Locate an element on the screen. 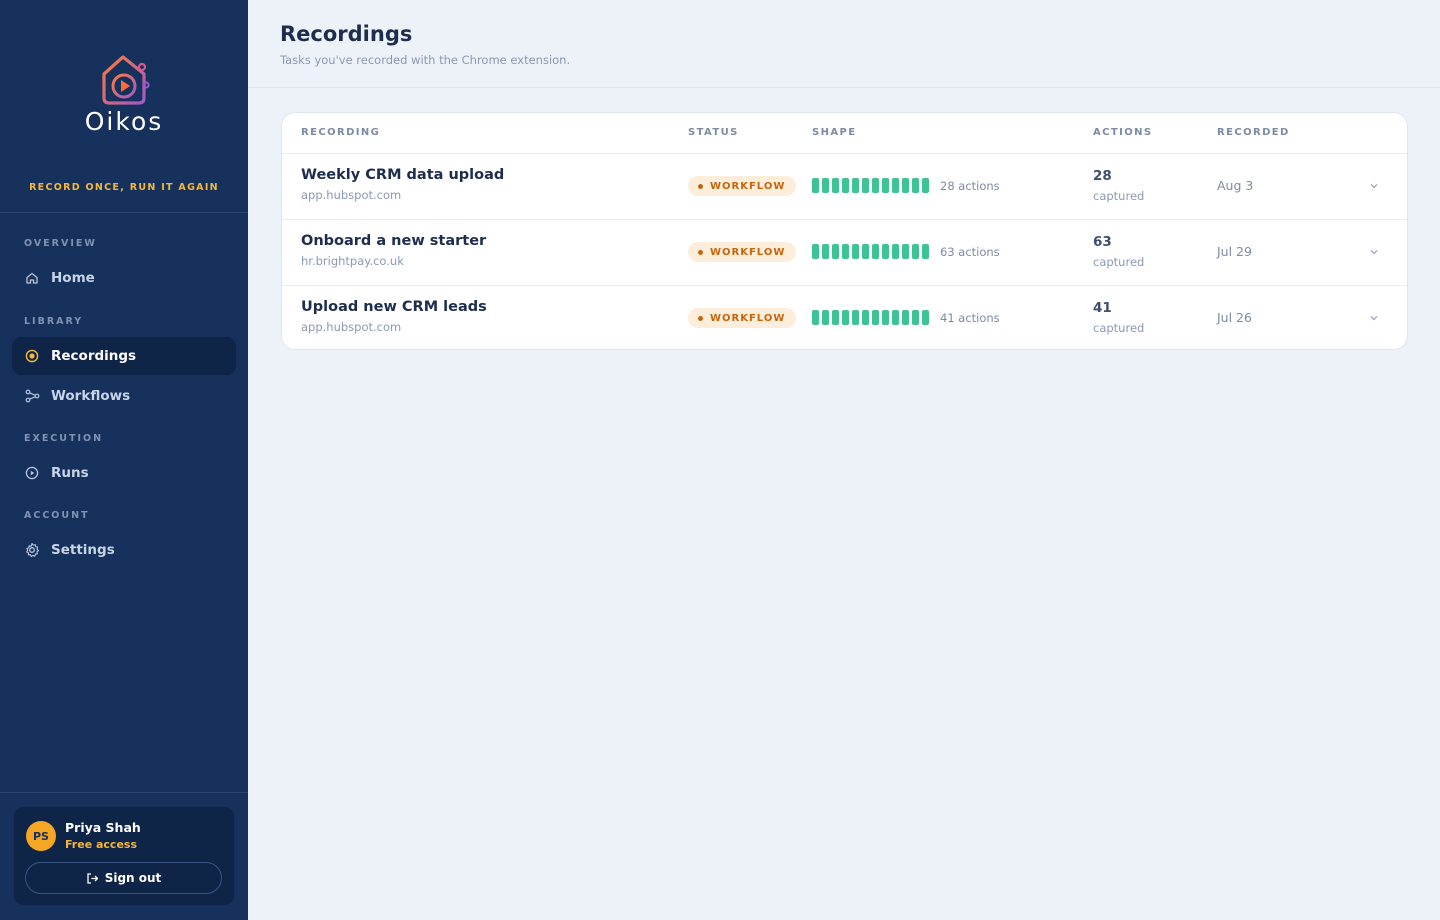 This screenshot has height=920, width=1440. sidebar-item-label: Recordings is located at coordinates (94, 356).